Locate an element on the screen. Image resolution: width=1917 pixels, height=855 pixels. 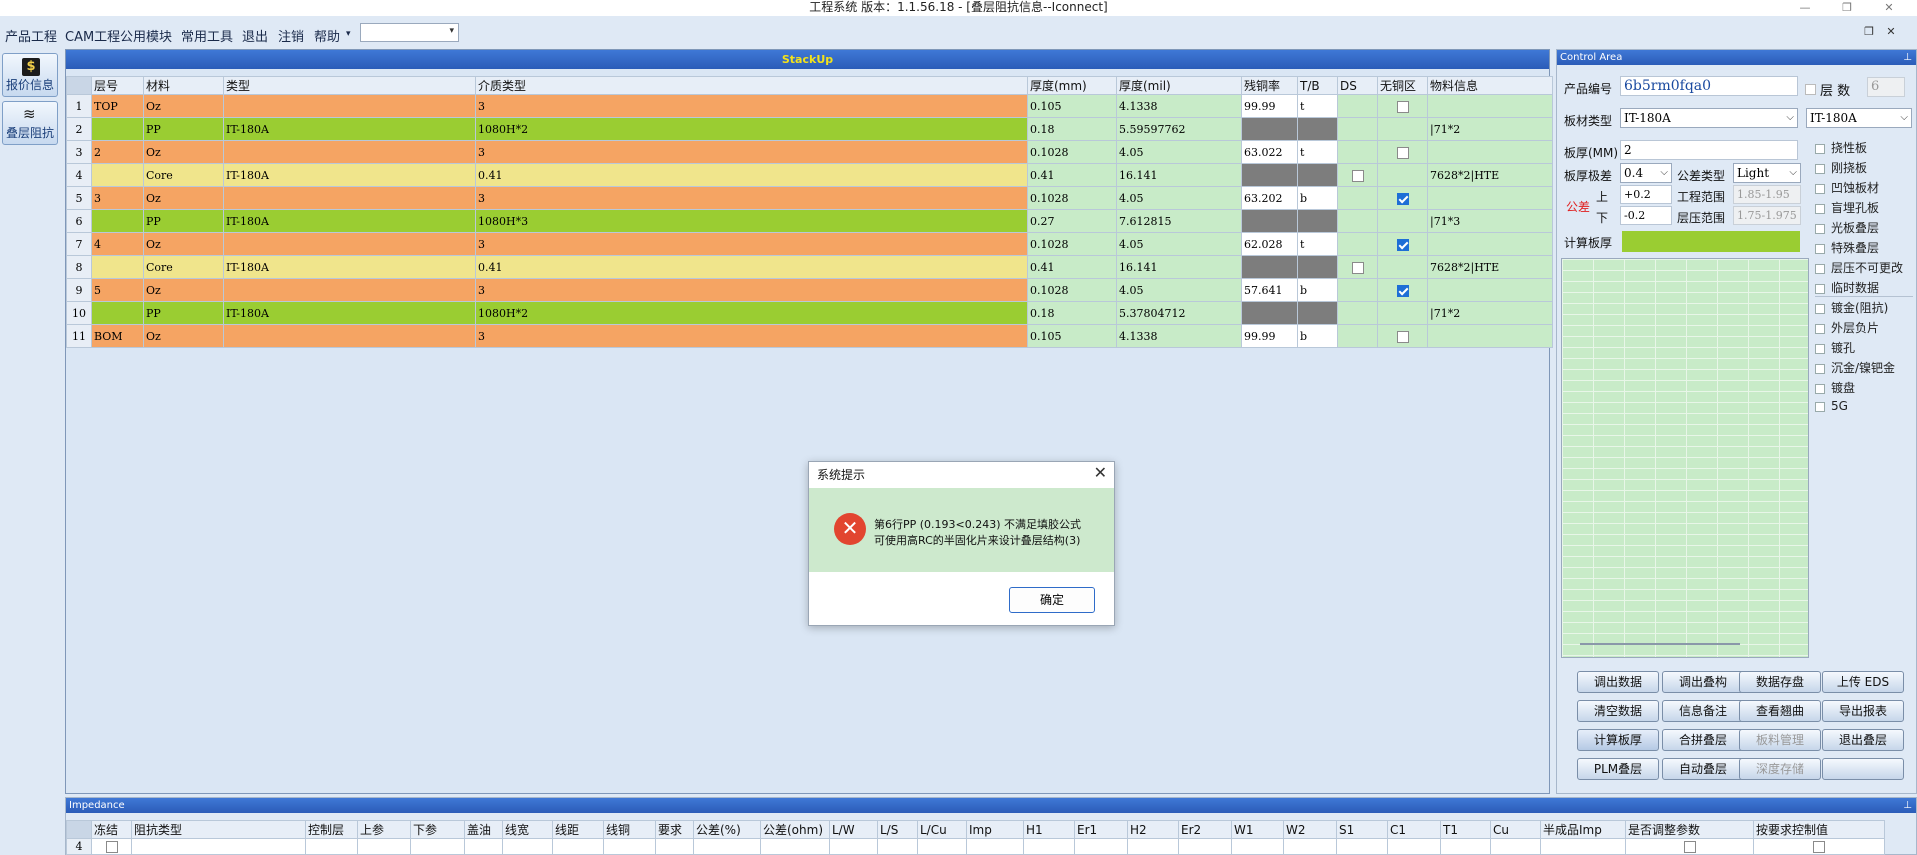
control-grid-scrollbar is located at coordinates (1660, 644).